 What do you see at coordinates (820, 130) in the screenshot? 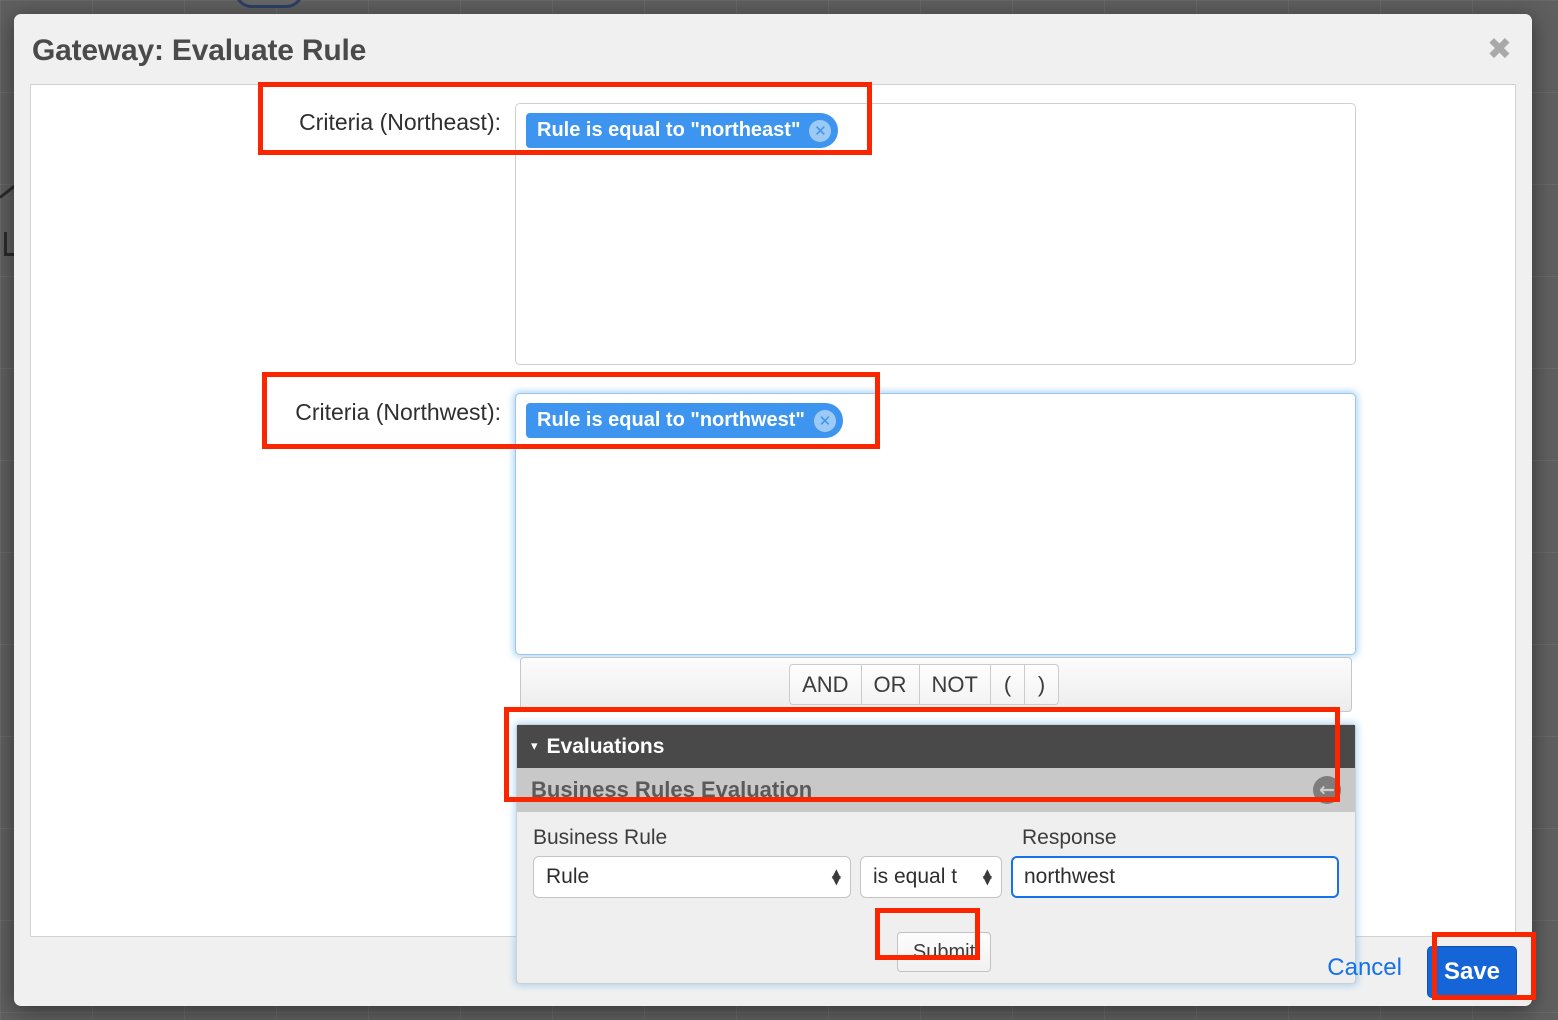
I see `criteria-northeast-remove-icon: ✕` at bounding box center [820, 130].